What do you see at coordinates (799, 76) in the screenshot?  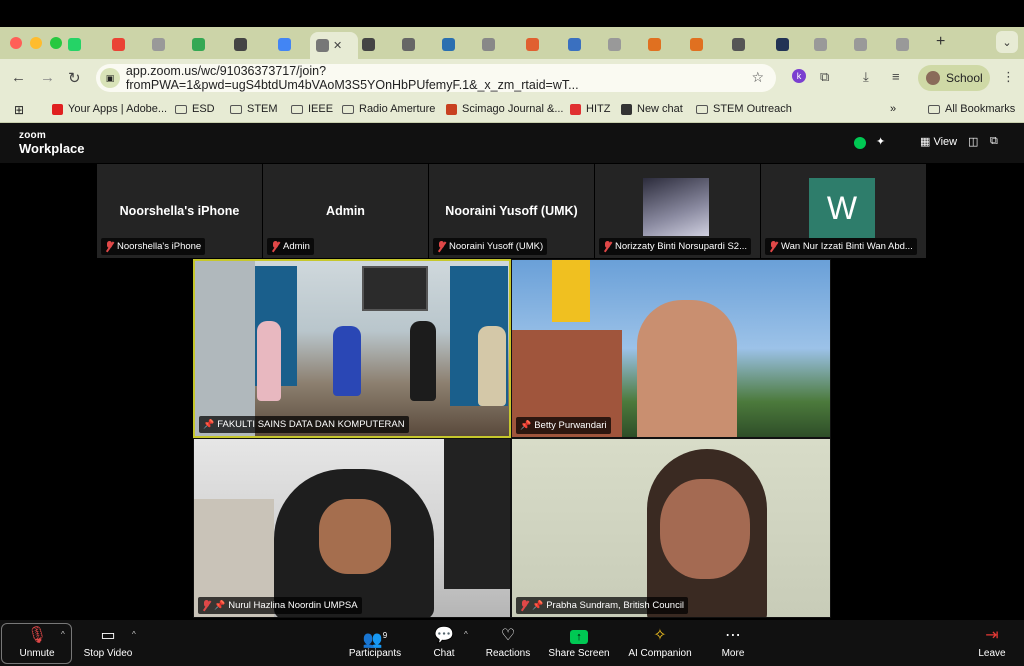 I see `extension-k-icon: k` at bounding box center [799, 76].